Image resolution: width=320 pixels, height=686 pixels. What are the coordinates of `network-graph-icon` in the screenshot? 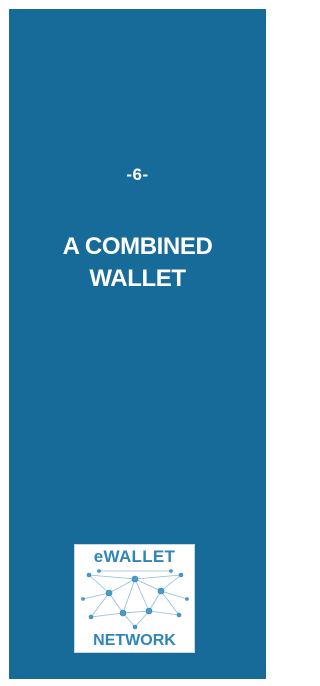 It's located at (135, 599).